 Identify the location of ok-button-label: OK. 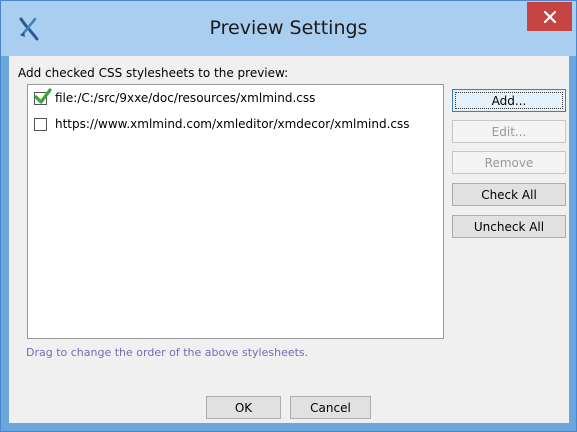
(243, 407).